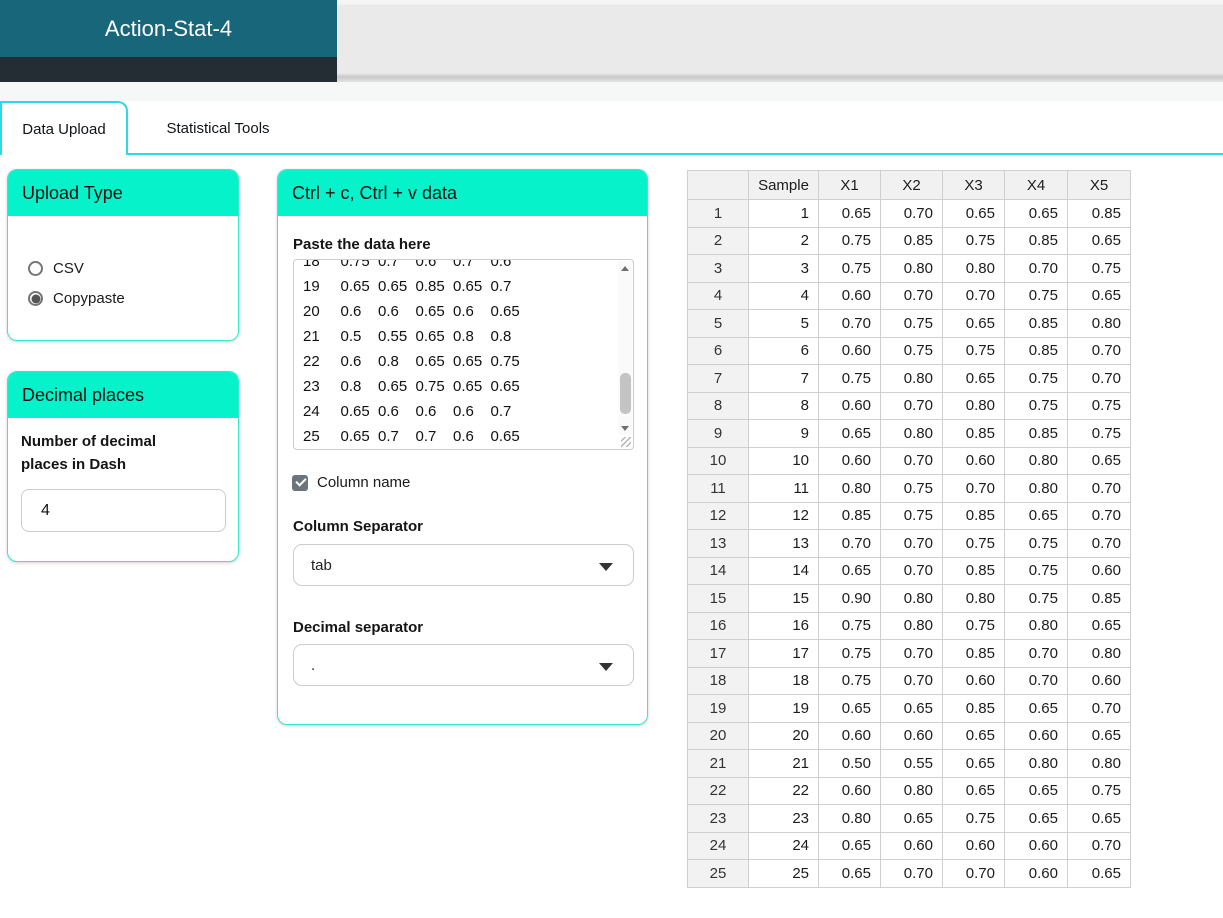 This screenshot has height=918, width=1223. I want to click on column-name-checkbox-row: Column name, so click(351, 482).